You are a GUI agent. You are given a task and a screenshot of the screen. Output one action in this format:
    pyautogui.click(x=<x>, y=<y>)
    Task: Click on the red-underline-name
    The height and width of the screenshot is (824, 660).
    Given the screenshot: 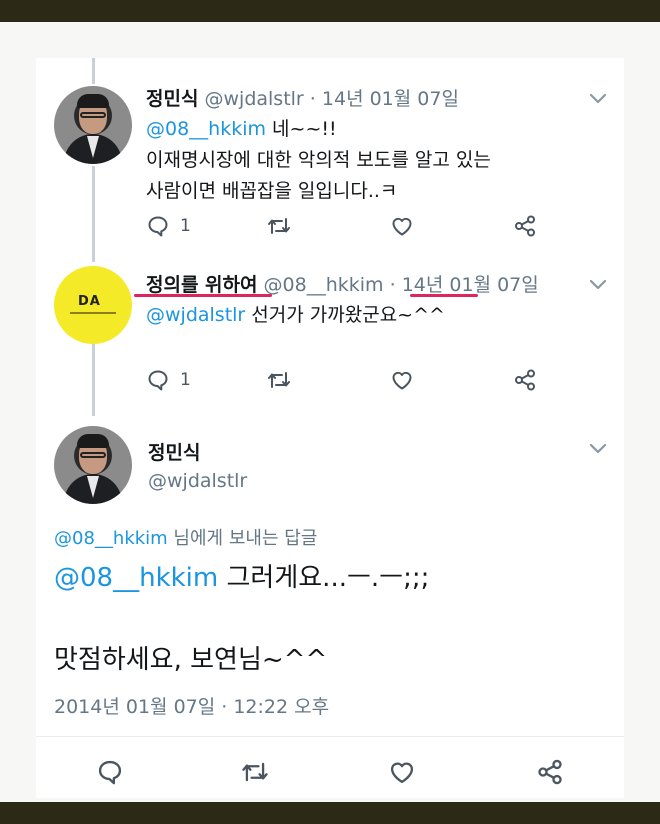 What is the action you would take?
    pyautogui.click(x=203, y=295)
    